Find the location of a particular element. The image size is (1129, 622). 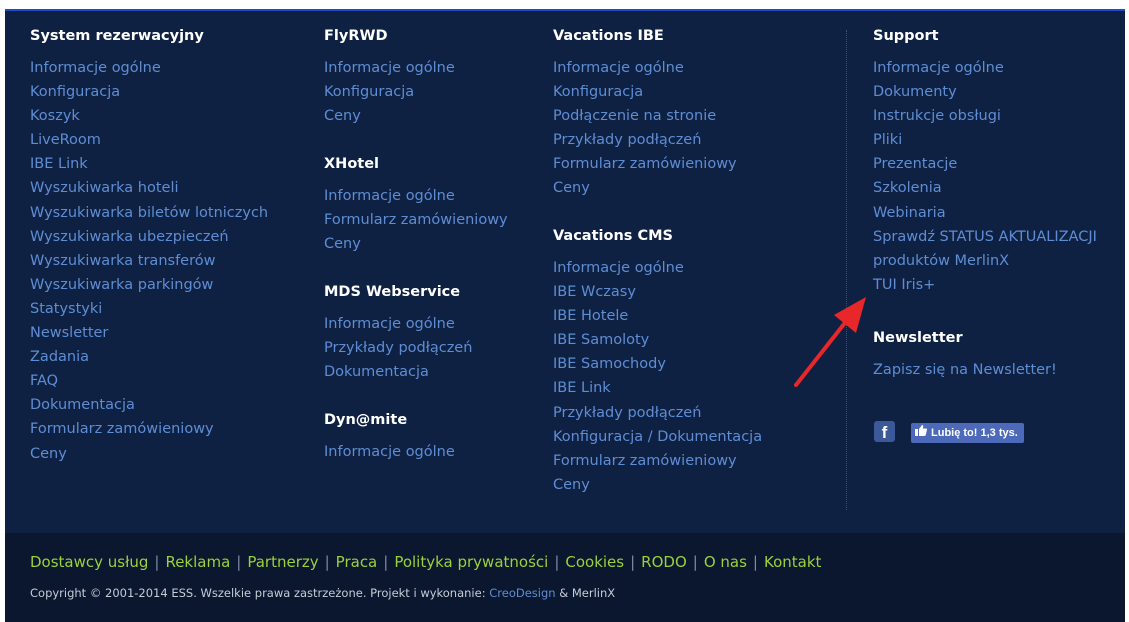

footer-link: Wyszukiwarka parkingów is located at coordinates (149, 285).